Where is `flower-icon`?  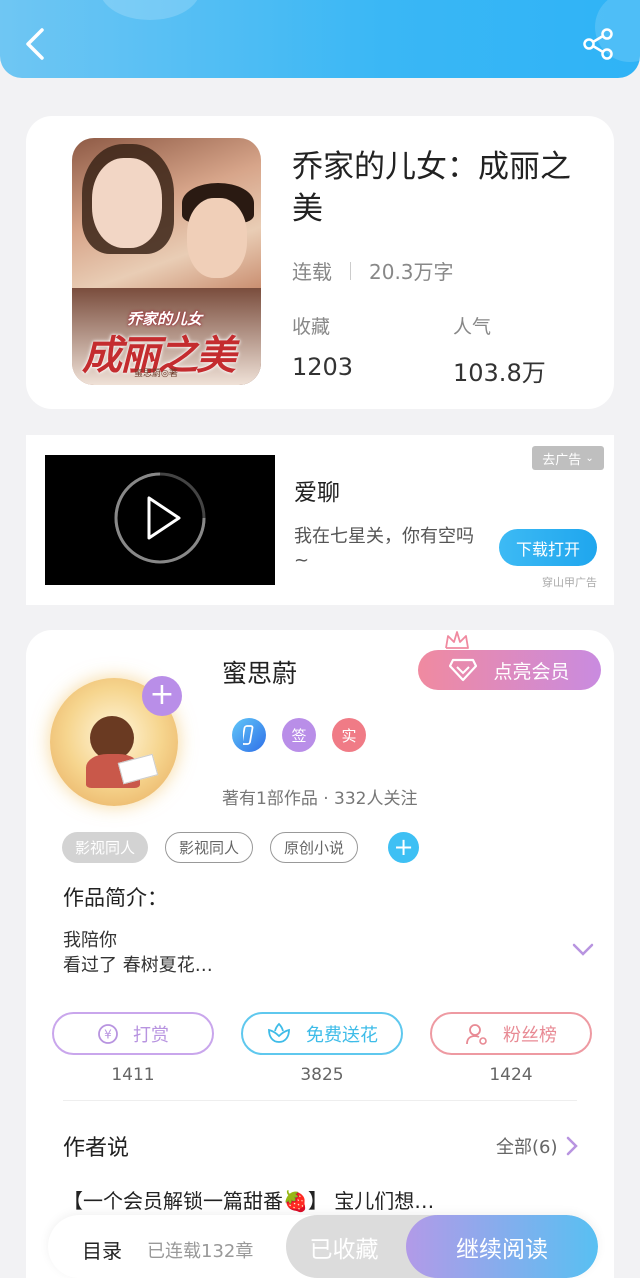 flower-icon is located at coordinates (279, 1032).